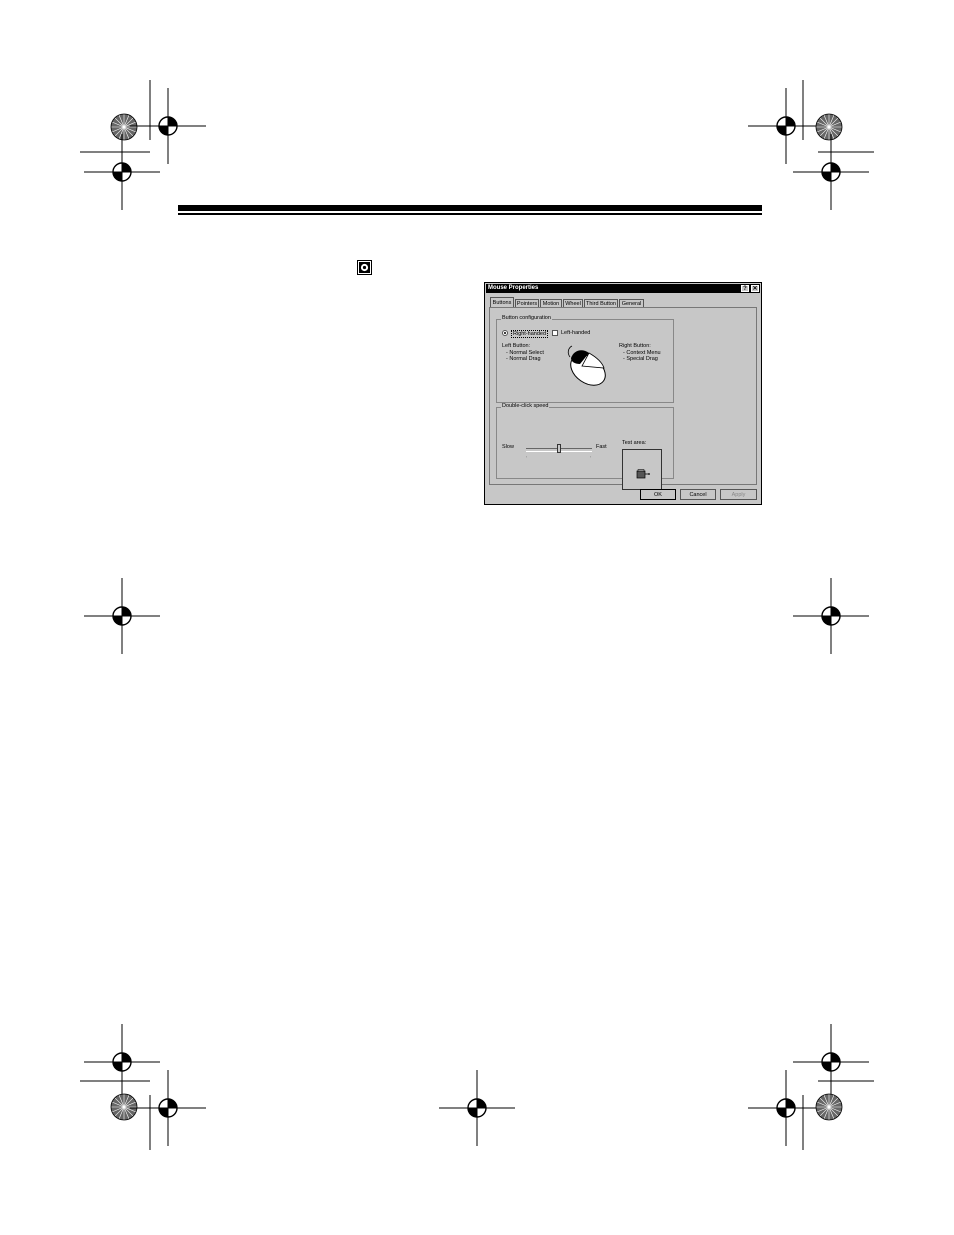 The height and width of the screenshot is (1235, 954). Describe the element at coordinates (551, 303) in the screenshot. I see `tab-motion: Motion` at that location.